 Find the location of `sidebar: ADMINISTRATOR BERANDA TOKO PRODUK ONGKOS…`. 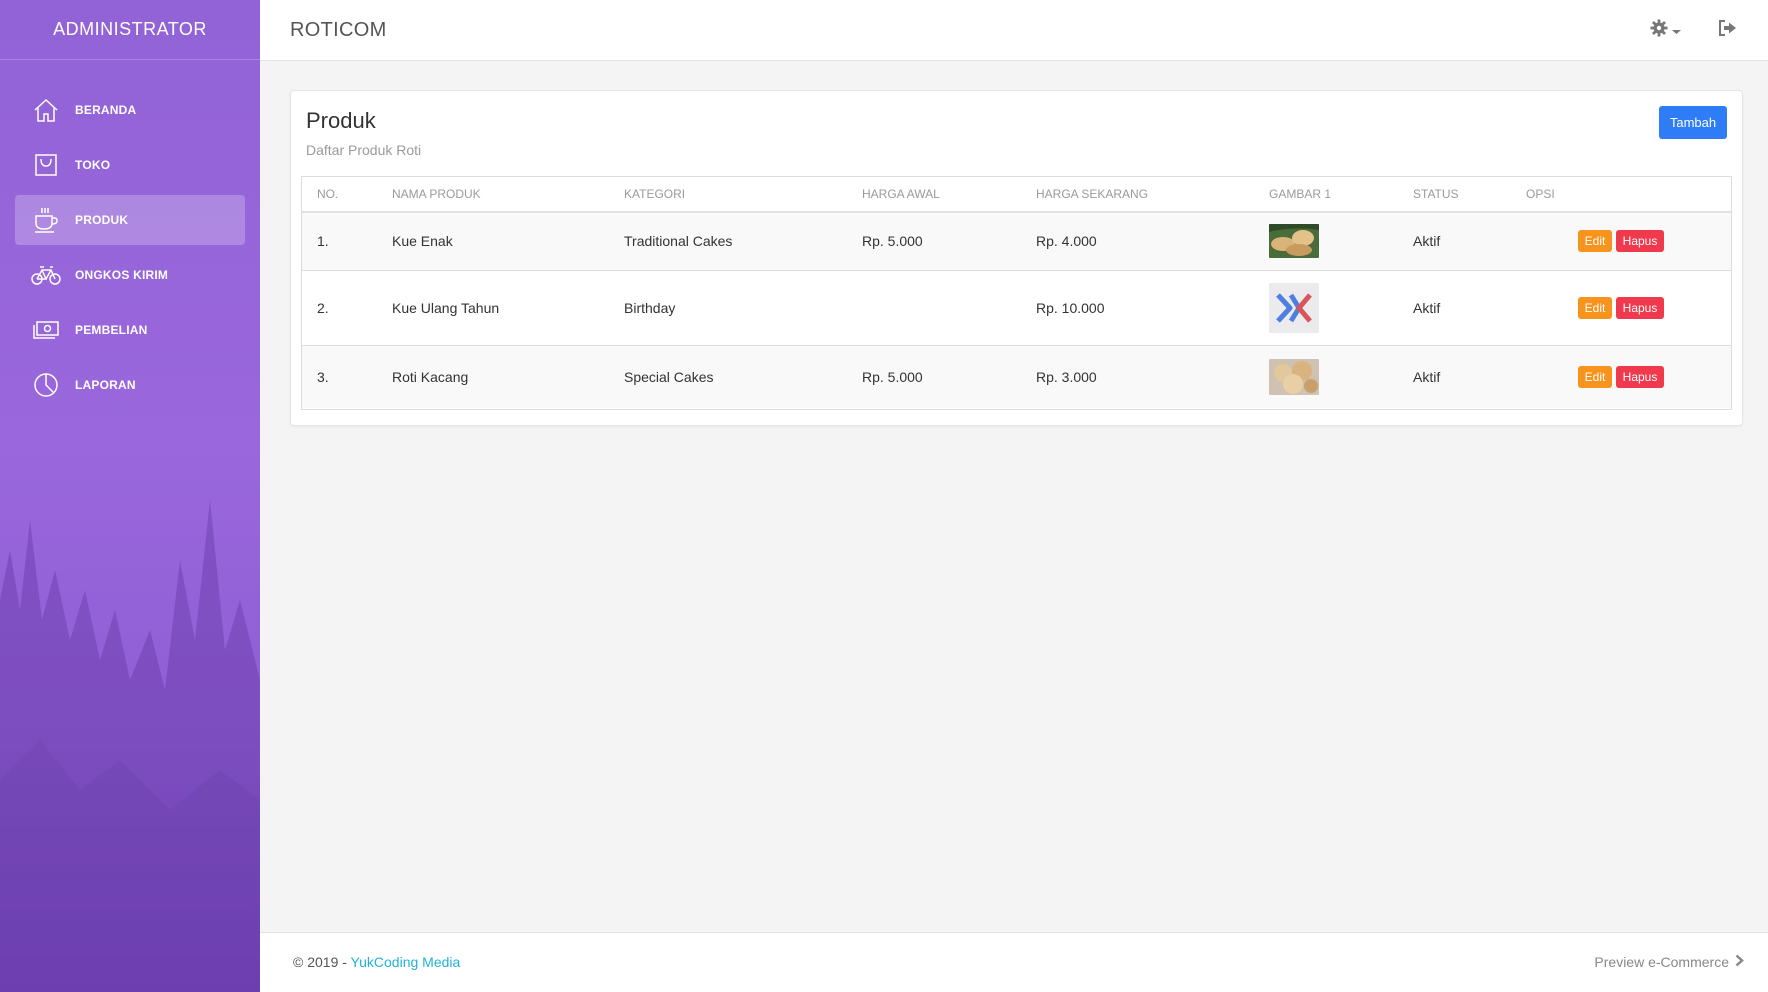

sidebar: ADMINISTRATOR BERANDA TOKO PRODUK ONGKOS… is located at coordinates (130, 496).